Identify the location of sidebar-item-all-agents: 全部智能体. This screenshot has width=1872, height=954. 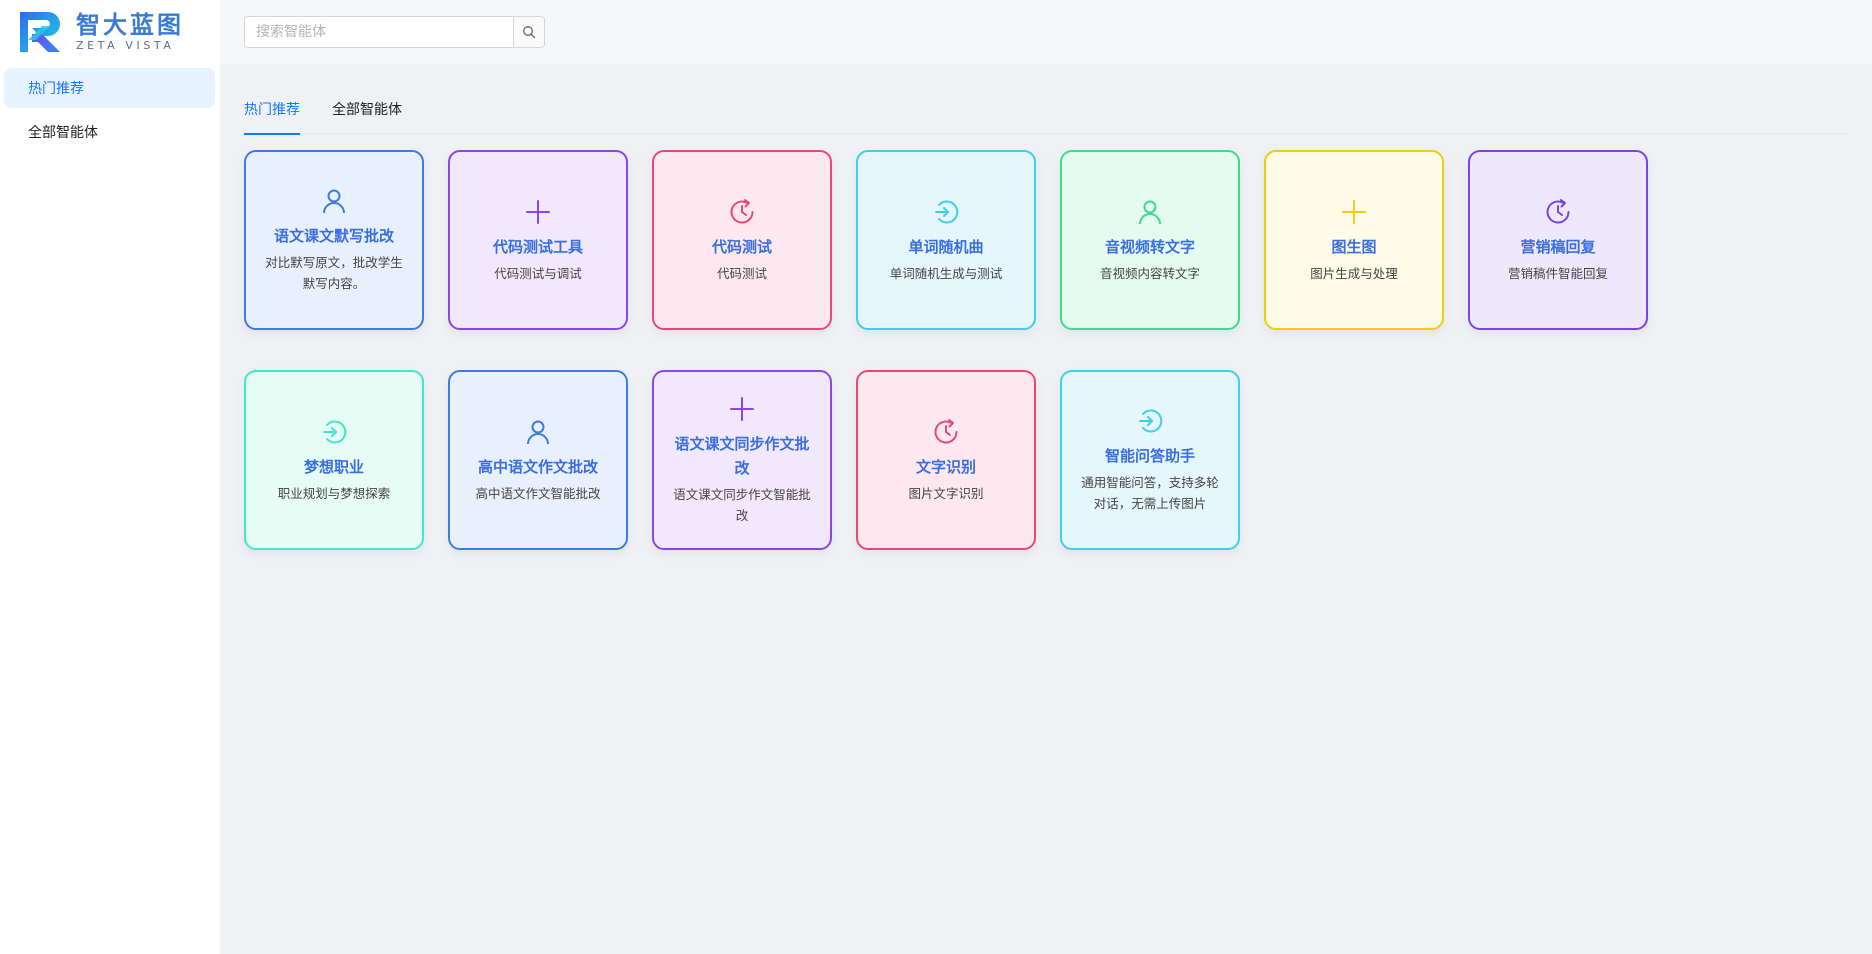
(109, 132).